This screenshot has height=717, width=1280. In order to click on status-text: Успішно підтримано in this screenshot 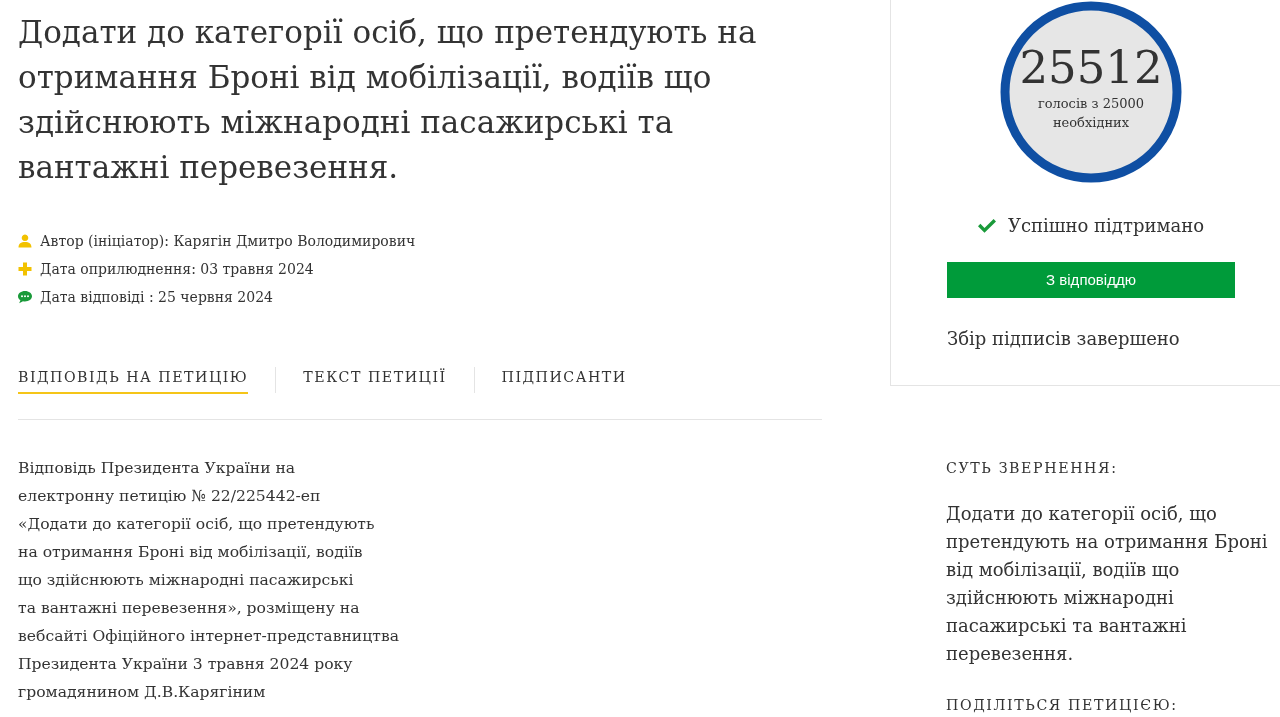, I will do `click(1106, 226)`.